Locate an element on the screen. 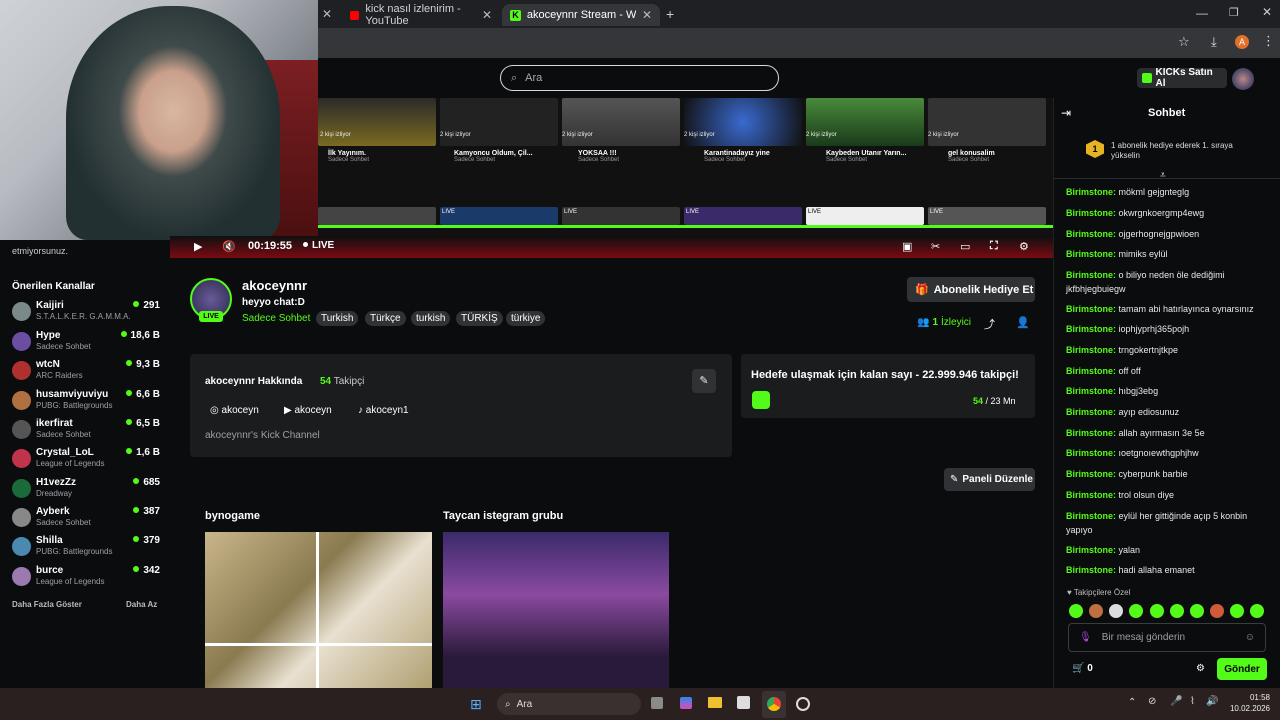 The image size is (1280, 720). sidebar-channel: H1vezZz Dreadway 685 is located at coordinates (87, 490).